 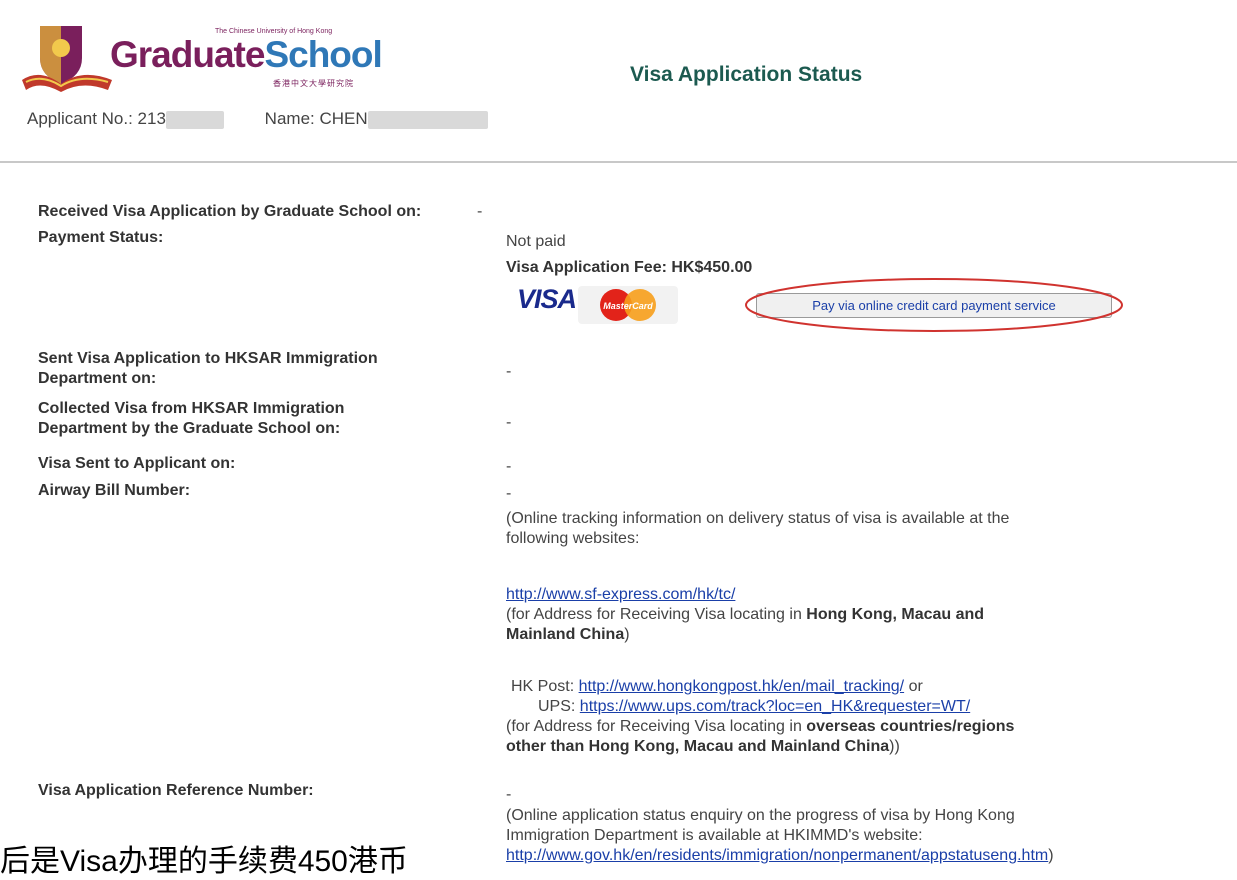 What do you see at coordinates (161, 118) in the screenshot?
I see `applicant-no-partial: 3` at bounding box center [161, 118].